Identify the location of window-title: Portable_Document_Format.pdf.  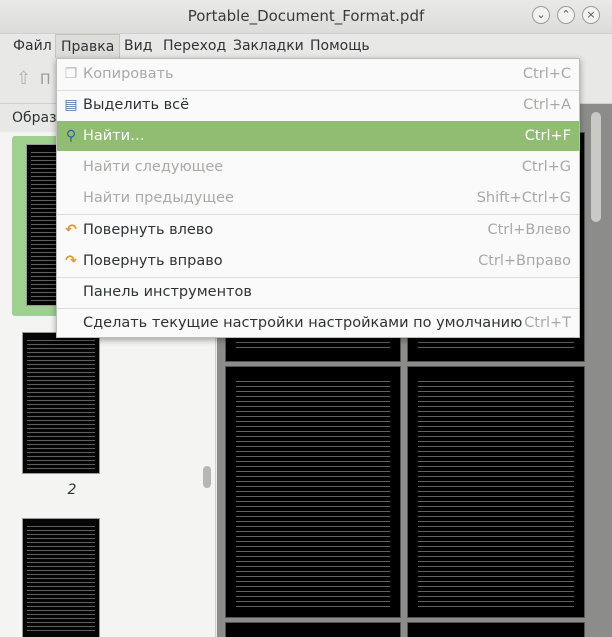
(306, 16).